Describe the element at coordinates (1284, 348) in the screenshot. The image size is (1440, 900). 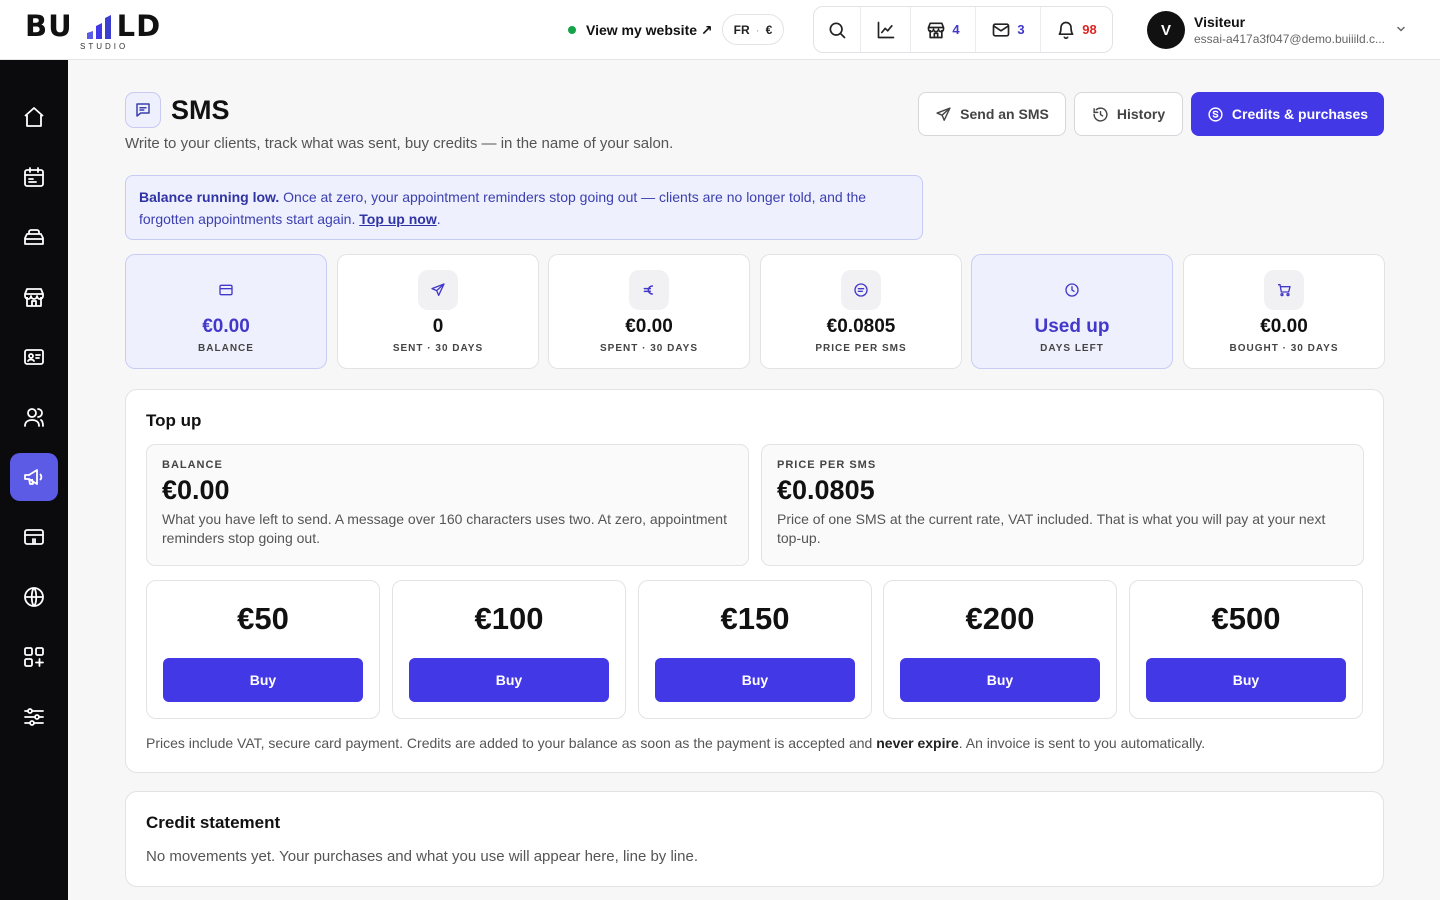
I see `stat-label: BOUGHT · 30 DAYS` at that location.